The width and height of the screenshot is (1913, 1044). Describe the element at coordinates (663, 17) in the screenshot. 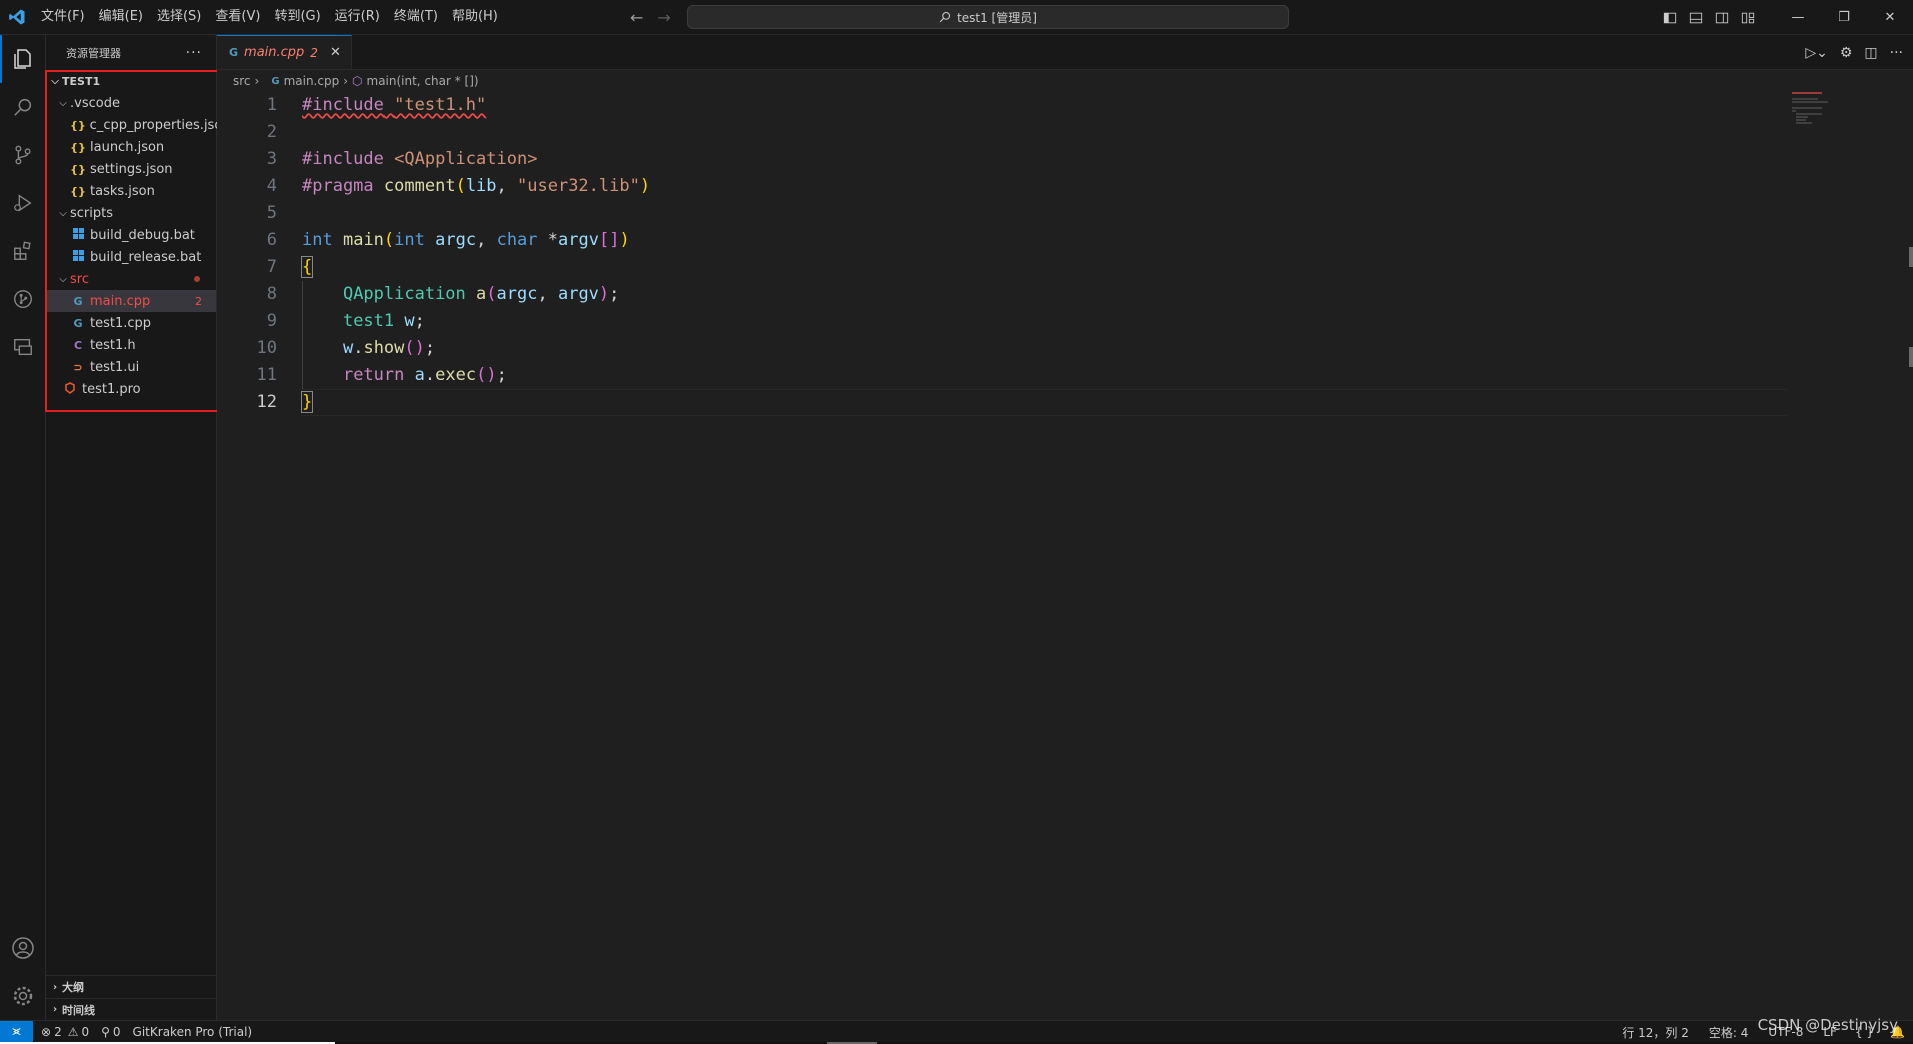

I see `forward-arrow-icon: →` at that location.